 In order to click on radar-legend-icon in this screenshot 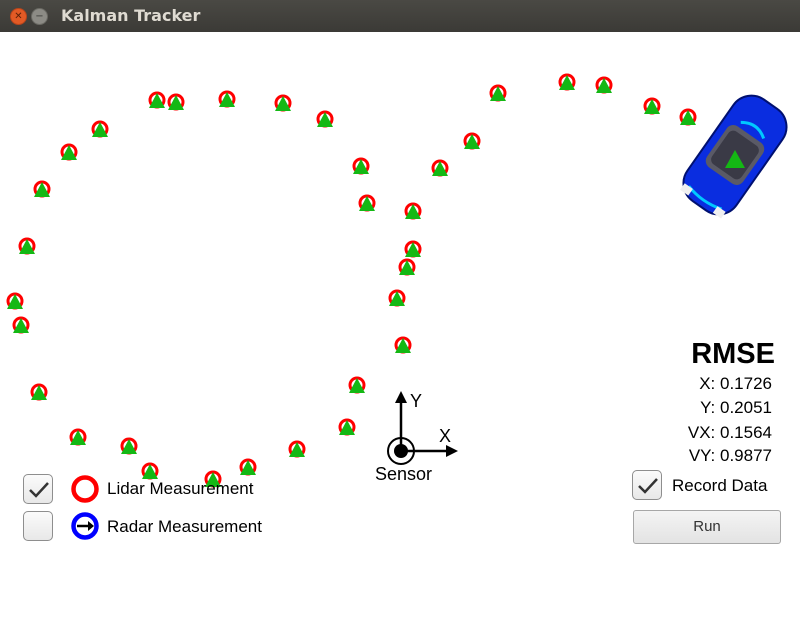, I will do `click(85, 526)`.